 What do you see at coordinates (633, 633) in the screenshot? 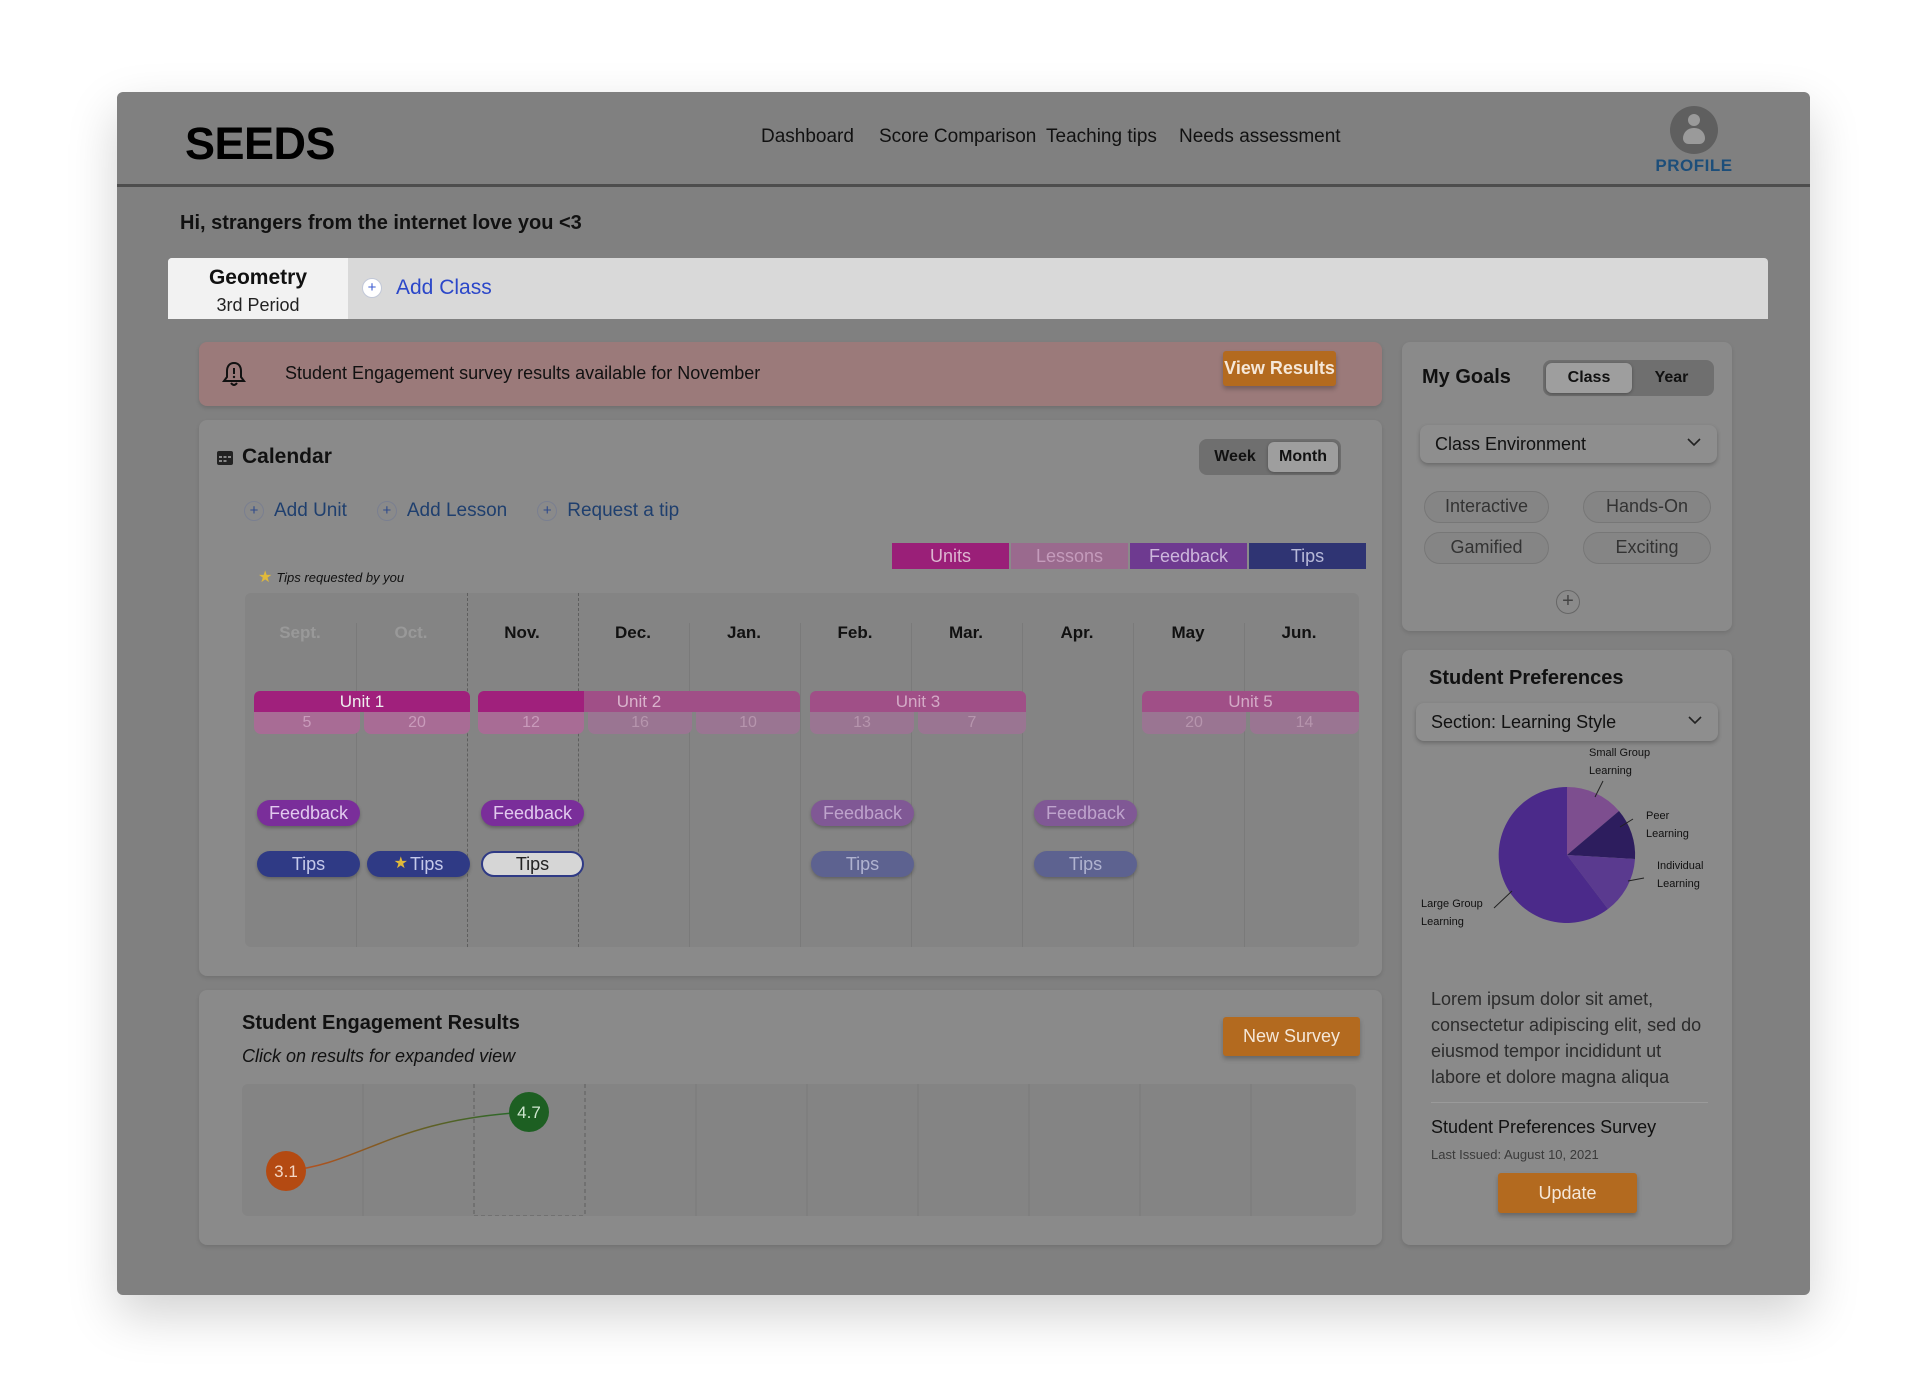
I see `month-dec: Dec.` at bounding box center [633, 633].